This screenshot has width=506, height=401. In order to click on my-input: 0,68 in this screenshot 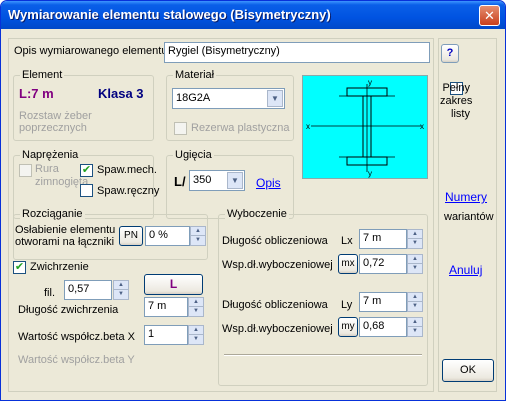, I will do `click(383, 327)`.